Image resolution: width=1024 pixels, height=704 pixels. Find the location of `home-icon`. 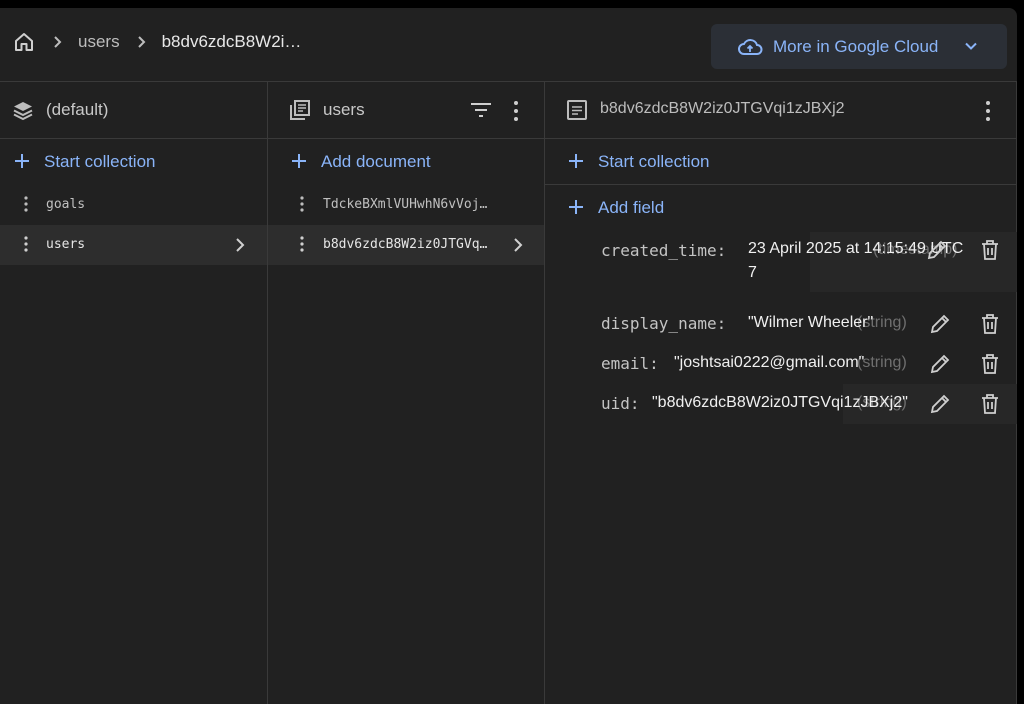

home-icon is located at coordinates (24, 42).